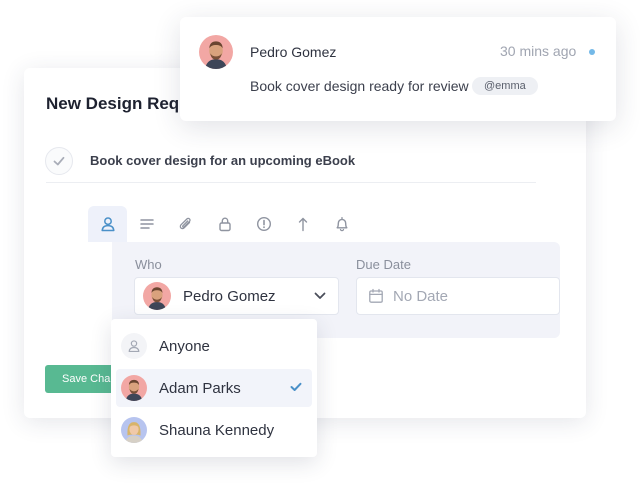  I want to click on tab-priority, so click(263, 224).